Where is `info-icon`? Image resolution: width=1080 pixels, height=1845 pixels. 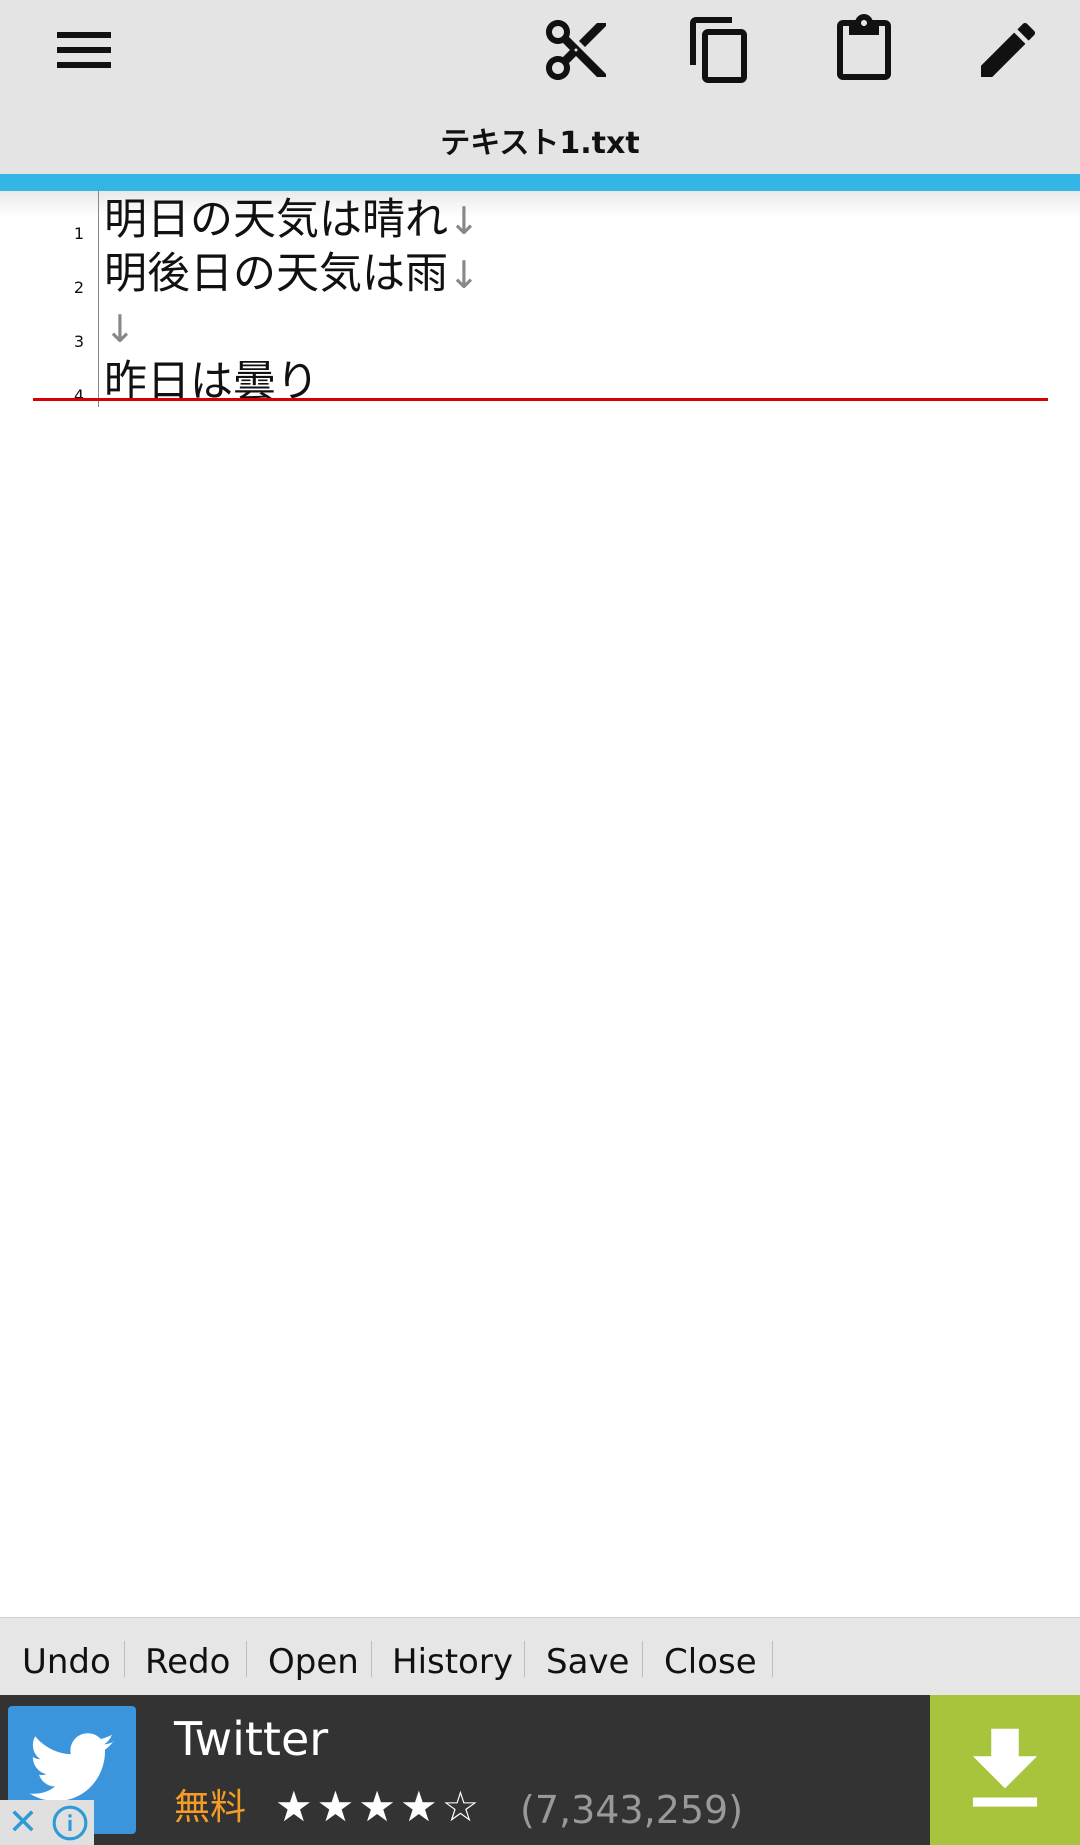
info-icon is located at coordinates (70, 1822).